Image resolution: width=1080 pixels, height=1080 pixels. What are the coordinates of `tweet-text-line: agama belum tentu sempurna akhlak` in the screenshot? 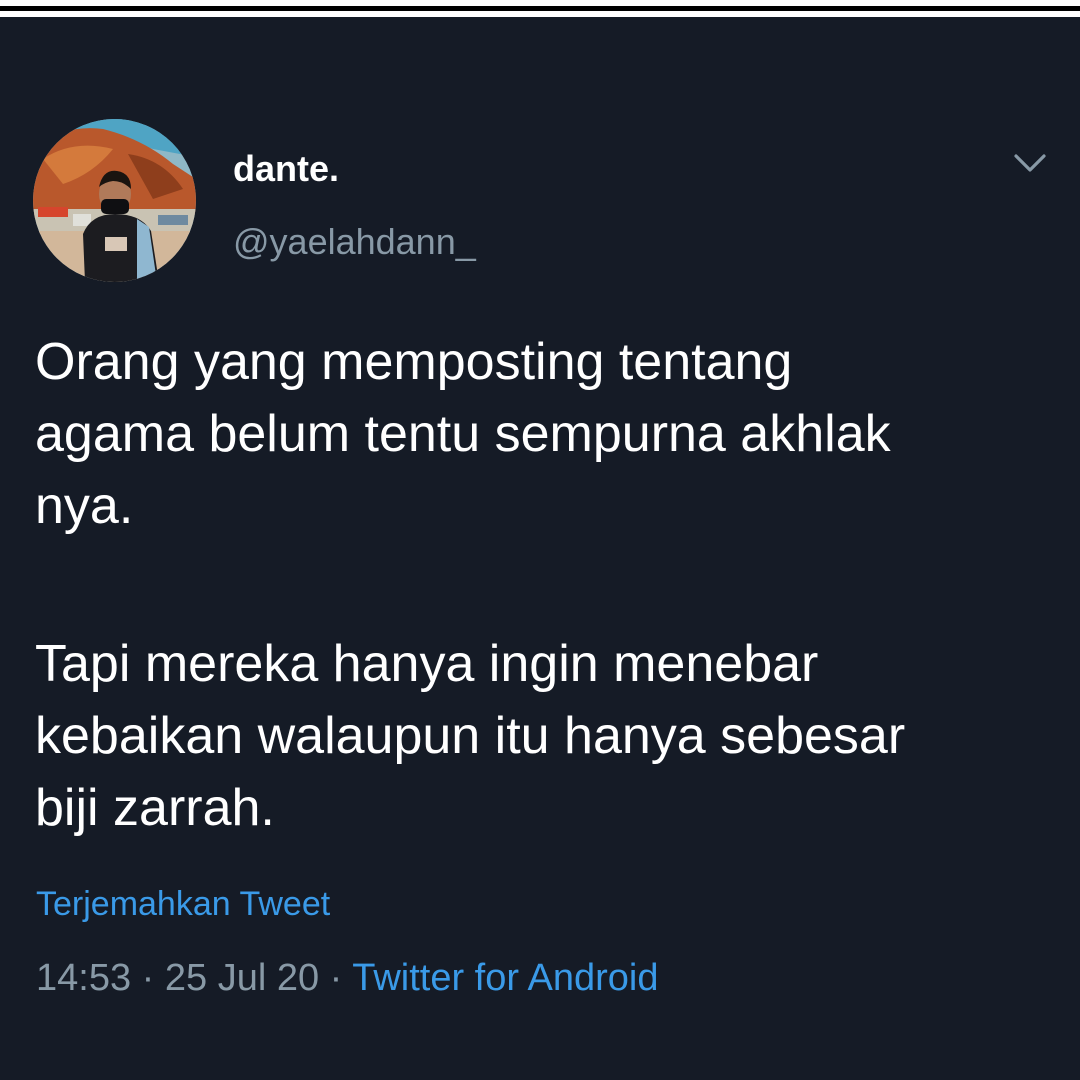 It's located at (463, 434).